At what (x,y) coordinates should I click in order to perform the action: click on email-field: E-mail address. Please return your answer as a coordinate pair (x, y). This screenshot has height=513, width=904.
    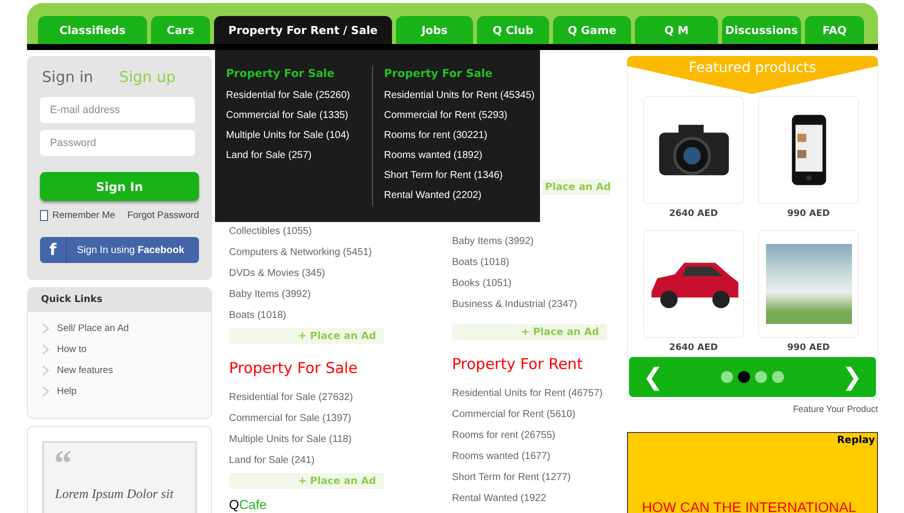
    Looking at the image, I should click on (117, 110).